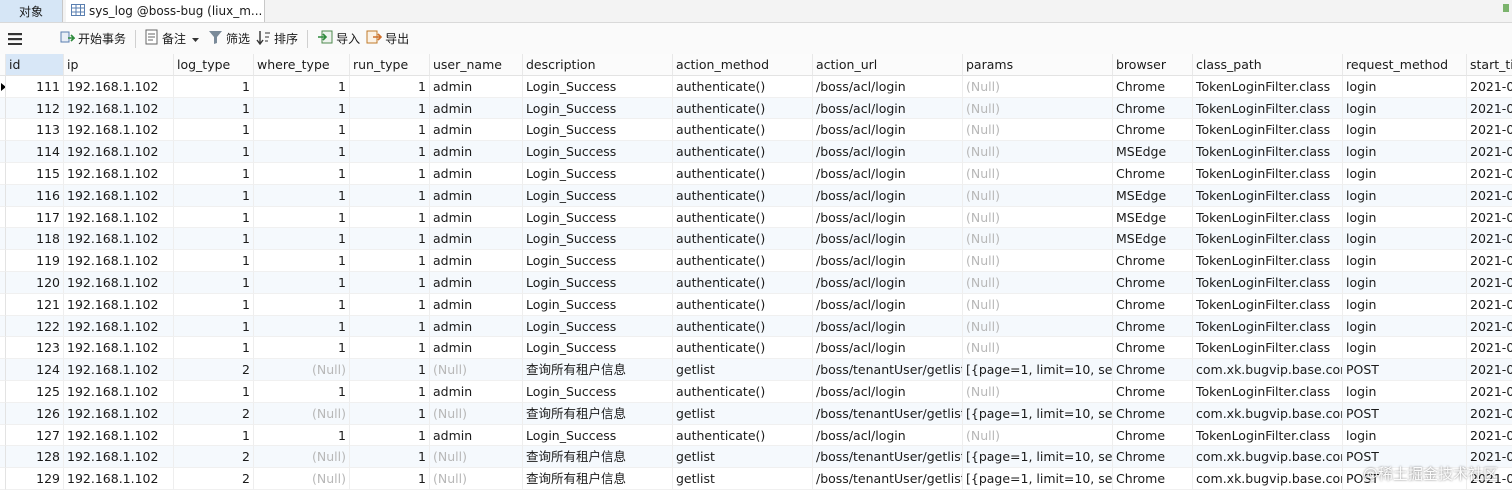  Describe the element at coordinates (35, 239) in the screenshot. I see `cell-id: 118` at that location.